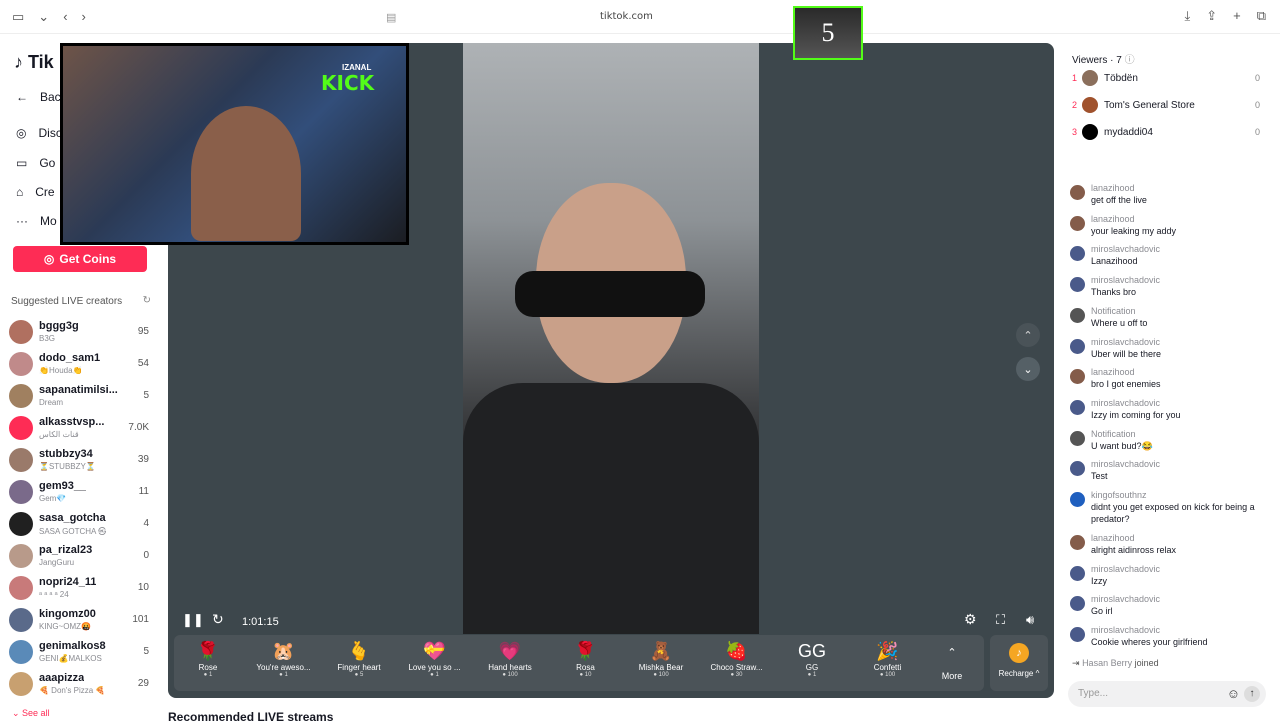 This screenshot has height=724, width=1280. Describe the element at coordinates (1166, 79) in the screenshot. I see `viewer-row: 1 Töbdën 0` at that location.